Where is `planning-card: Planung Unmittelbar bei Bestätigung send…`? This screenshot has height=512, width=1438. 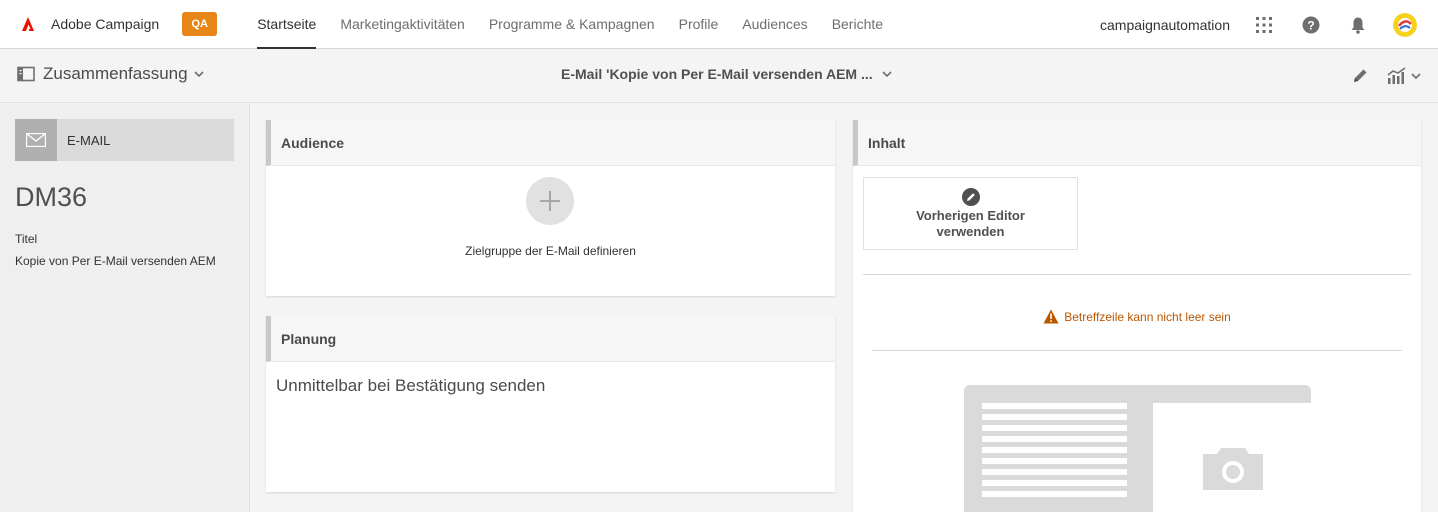
planning-card: Planung Unmittelbar bei Bestätigung send… is located at coordinates (550, 404).